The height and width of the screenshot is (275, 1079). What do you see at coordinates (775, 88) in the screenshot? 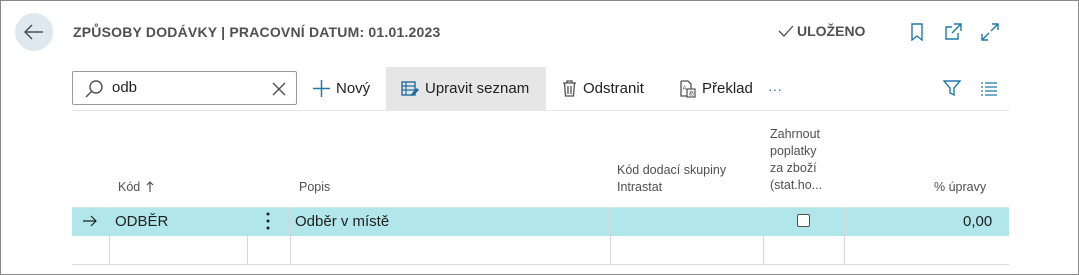
I see `more-actions-label: ···` at bounding box center [775, 88].